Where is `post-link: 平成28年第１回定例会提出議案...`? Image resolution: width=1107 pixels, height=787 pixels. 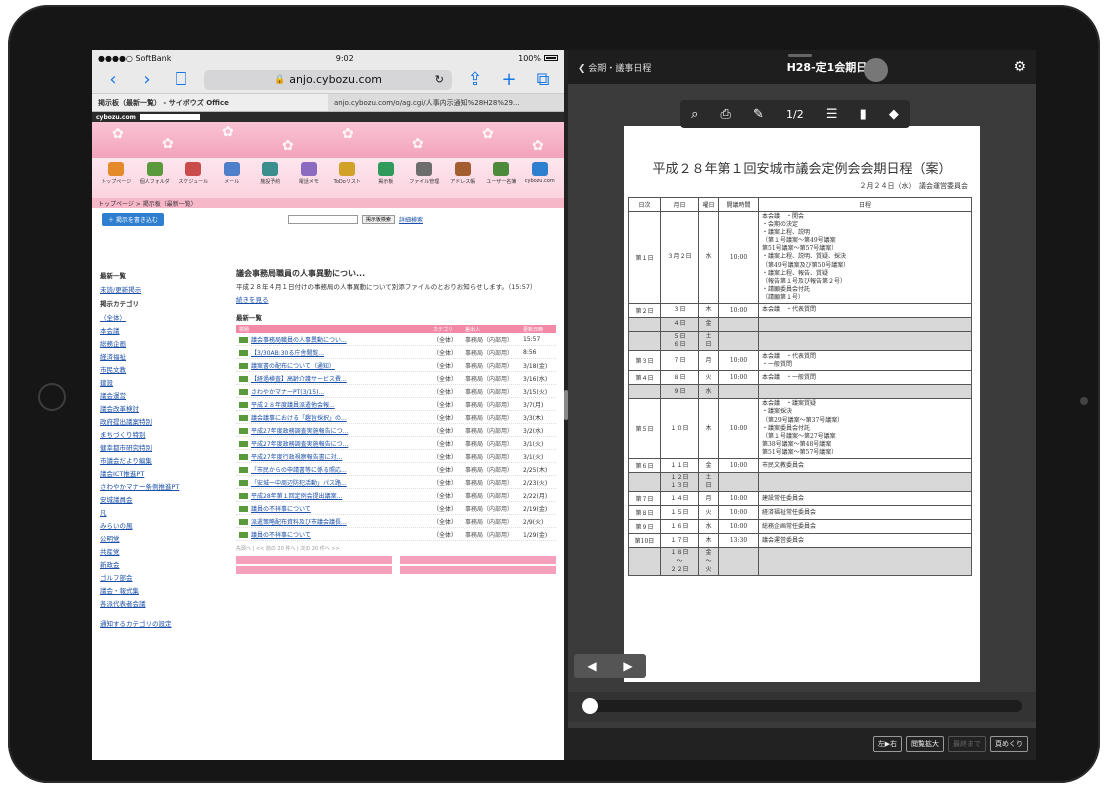
post-link: 平成28年第１回定例会提出議案... is located at coordinates (336, 495).